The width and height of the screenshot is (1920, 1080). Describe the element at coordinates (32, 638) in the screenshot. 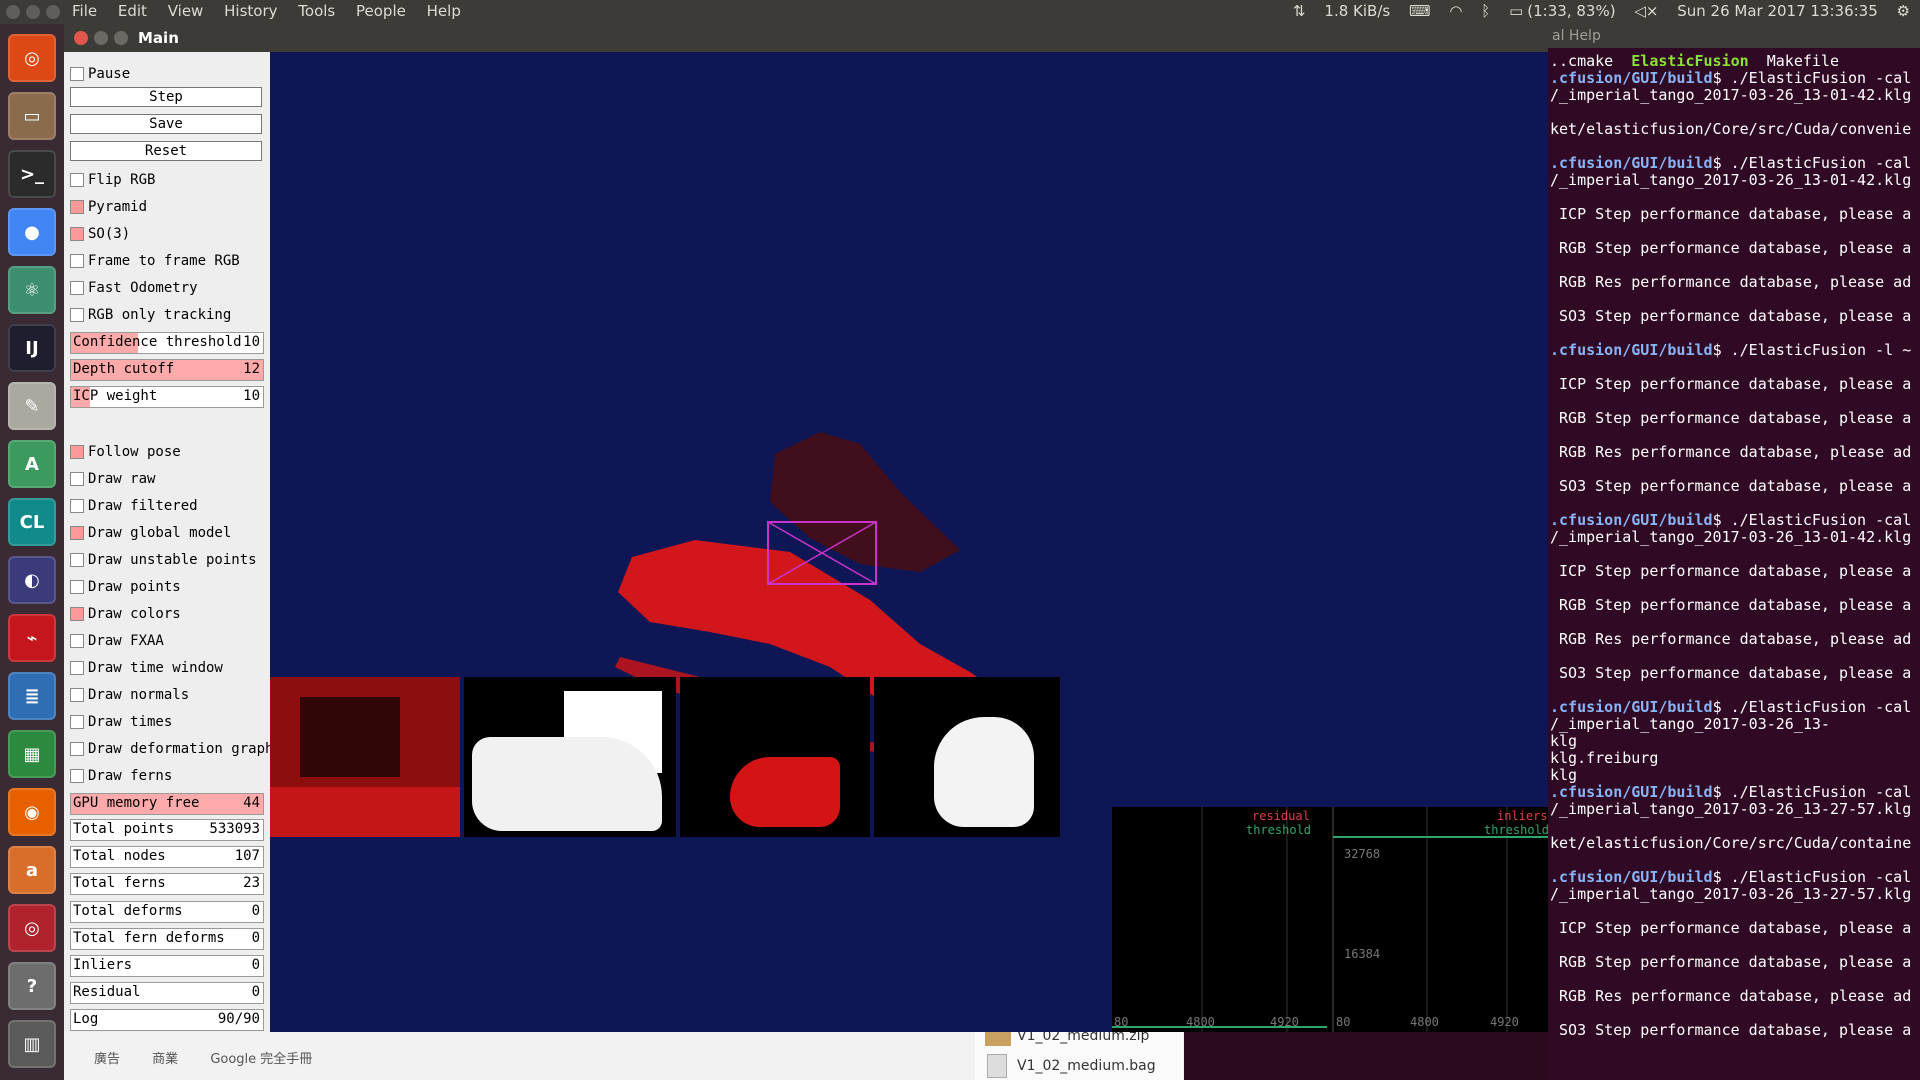

I see `pdf-reader-icon: ⌁` at that location.